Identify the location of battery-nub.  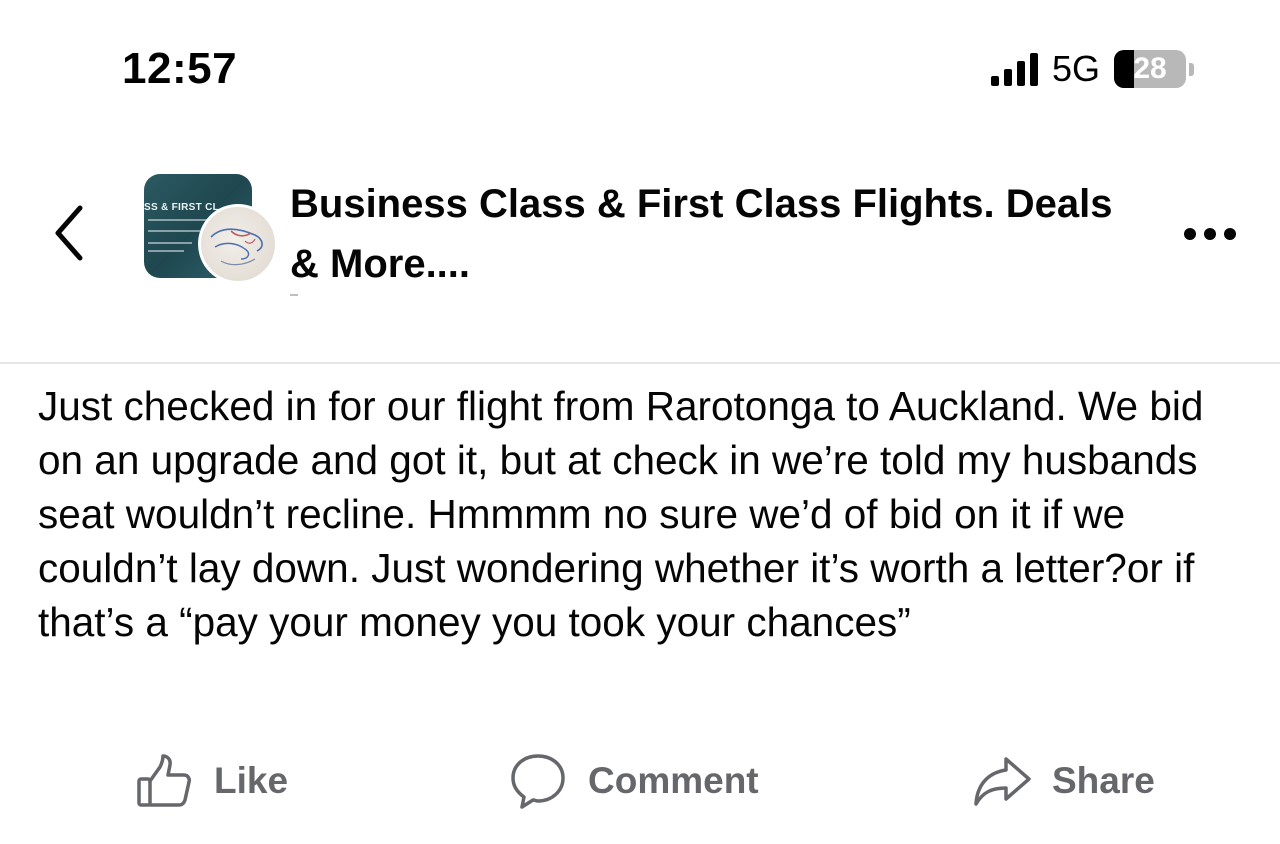
(1191, 69).